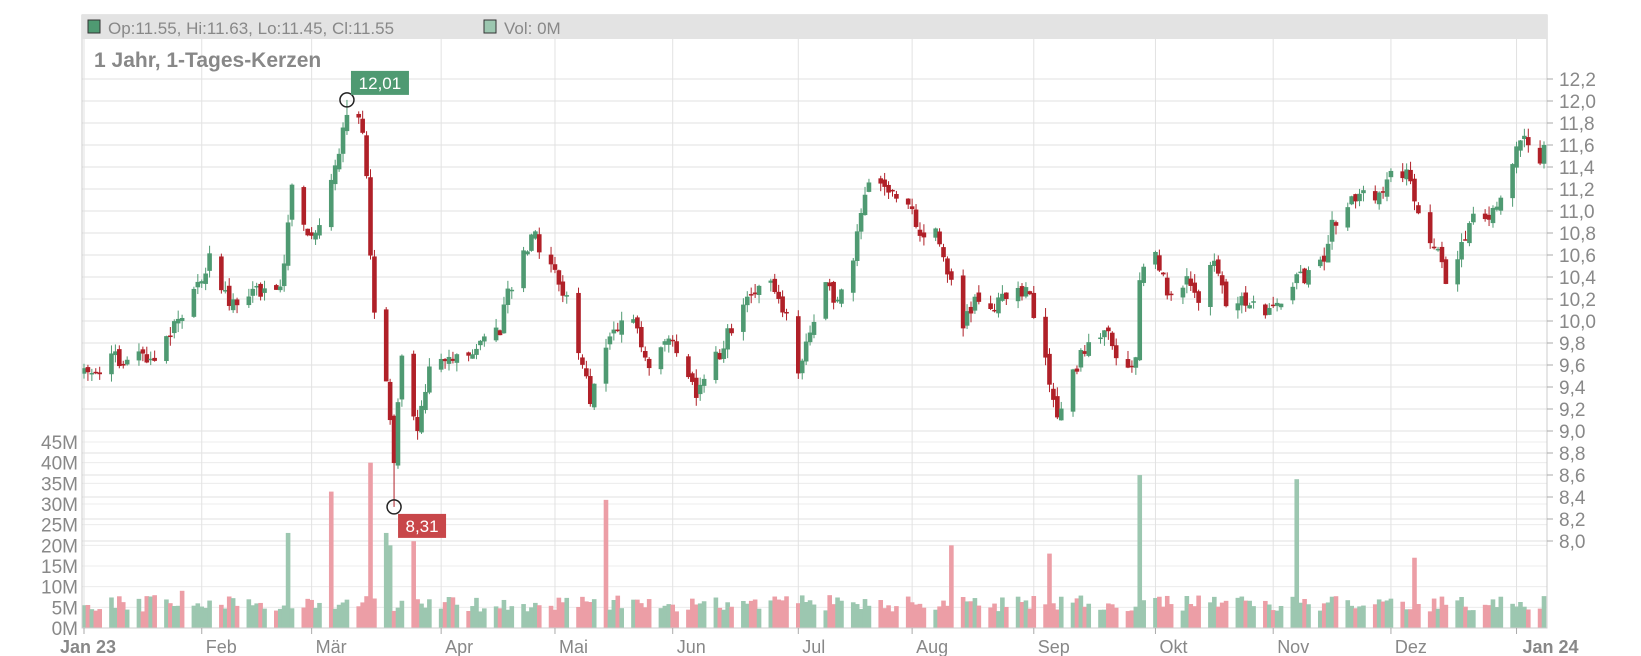 Image resolution: width=1641 pixels, height=656 pixels. I want to click on price-tick-label: 11,8, so click(1577, 124).